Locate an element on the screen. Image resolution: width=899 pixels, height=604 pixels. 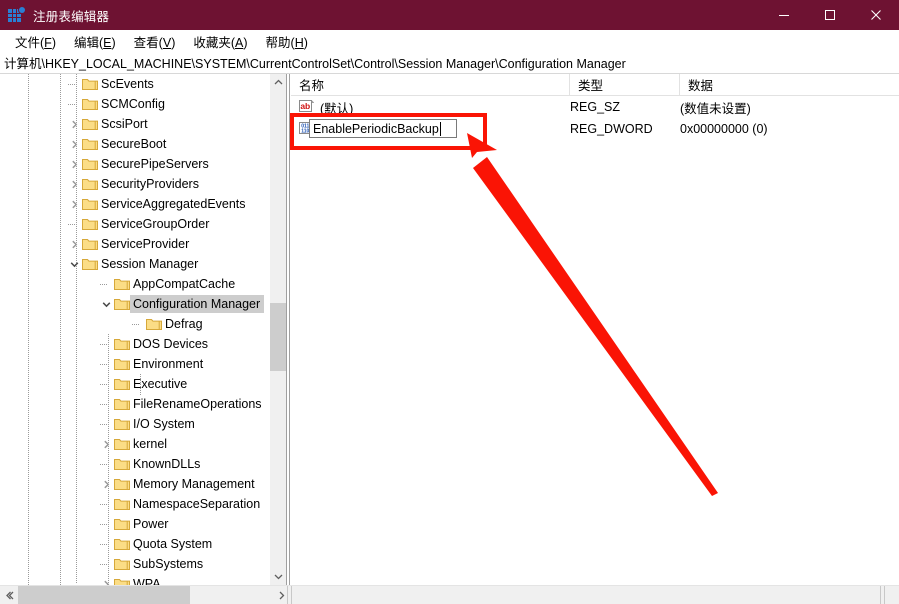
tree-item-environment: Environment is located at coordinates (134, 364).